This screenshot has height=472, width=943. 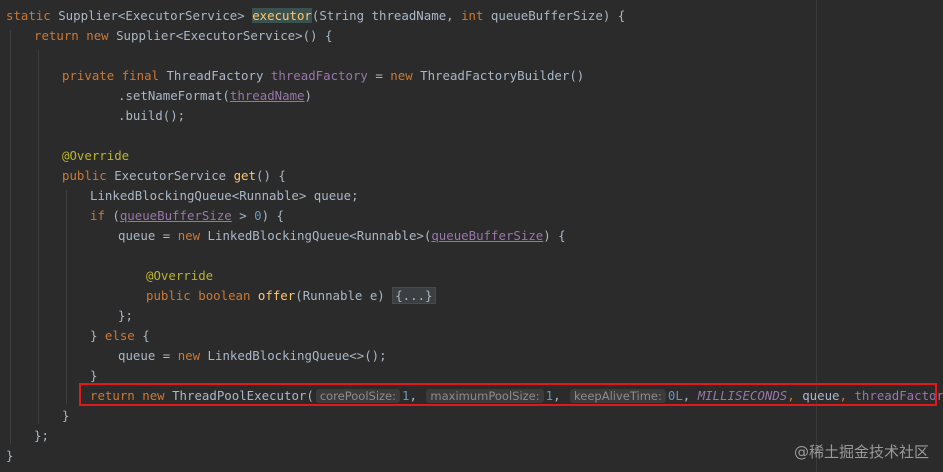 I want to click on keyword: boolean, so click(x=224, y=295).